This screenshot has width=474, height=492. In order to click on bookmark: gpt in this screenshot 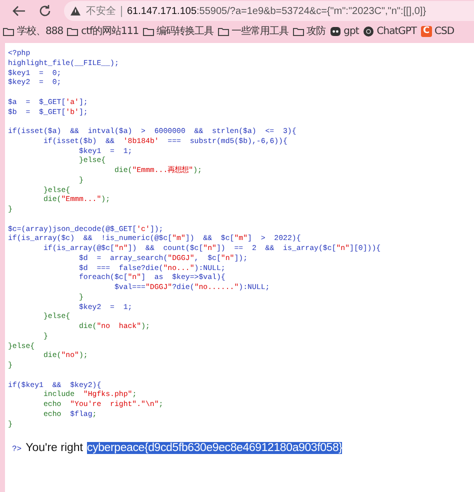, I will do `click(344, 31)`.